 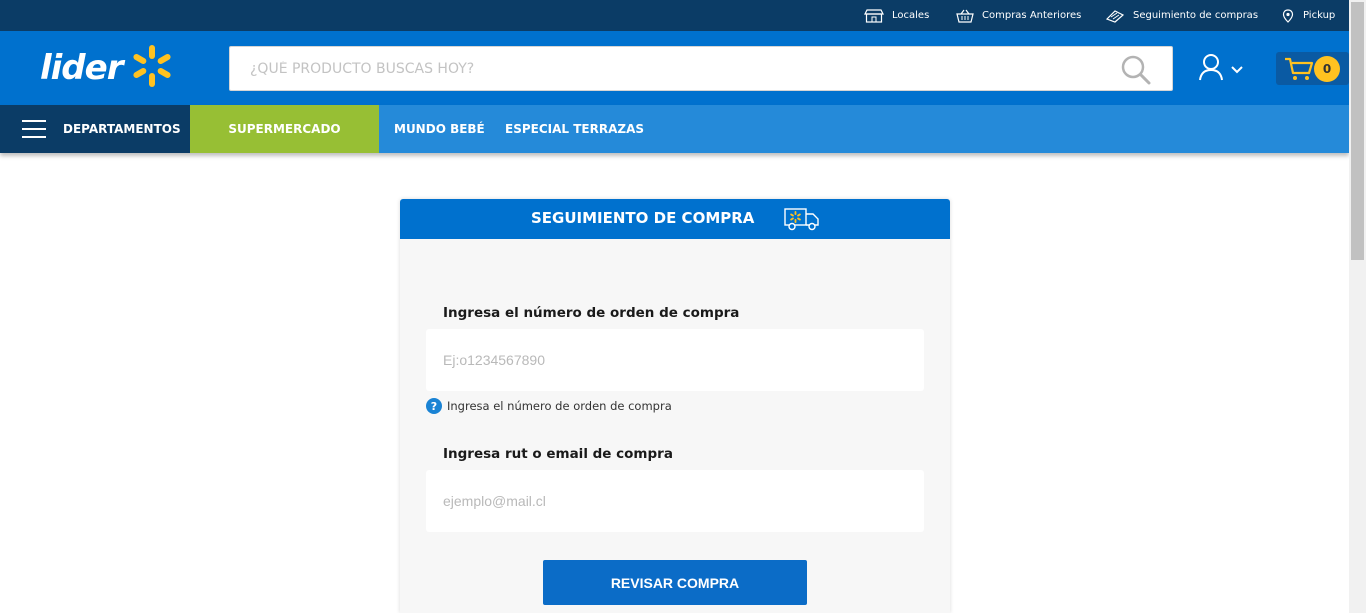 What do you see at coordinates (434, 406) in the screenshot?
I see `help-icon: ?` at bounding box center [434, 406].